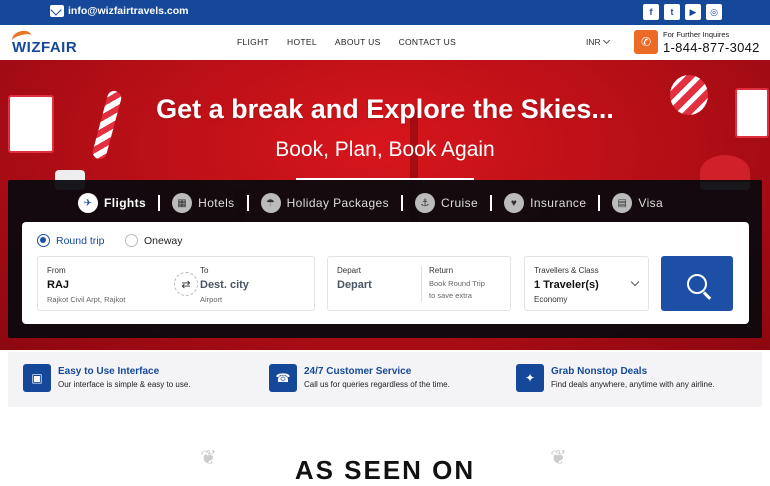 The height and width of the screenshot is (486, 770). What do you see at coordinates (56, 270) in the screenshot?
I see `from-label: From` at bounding box center [56, 270].